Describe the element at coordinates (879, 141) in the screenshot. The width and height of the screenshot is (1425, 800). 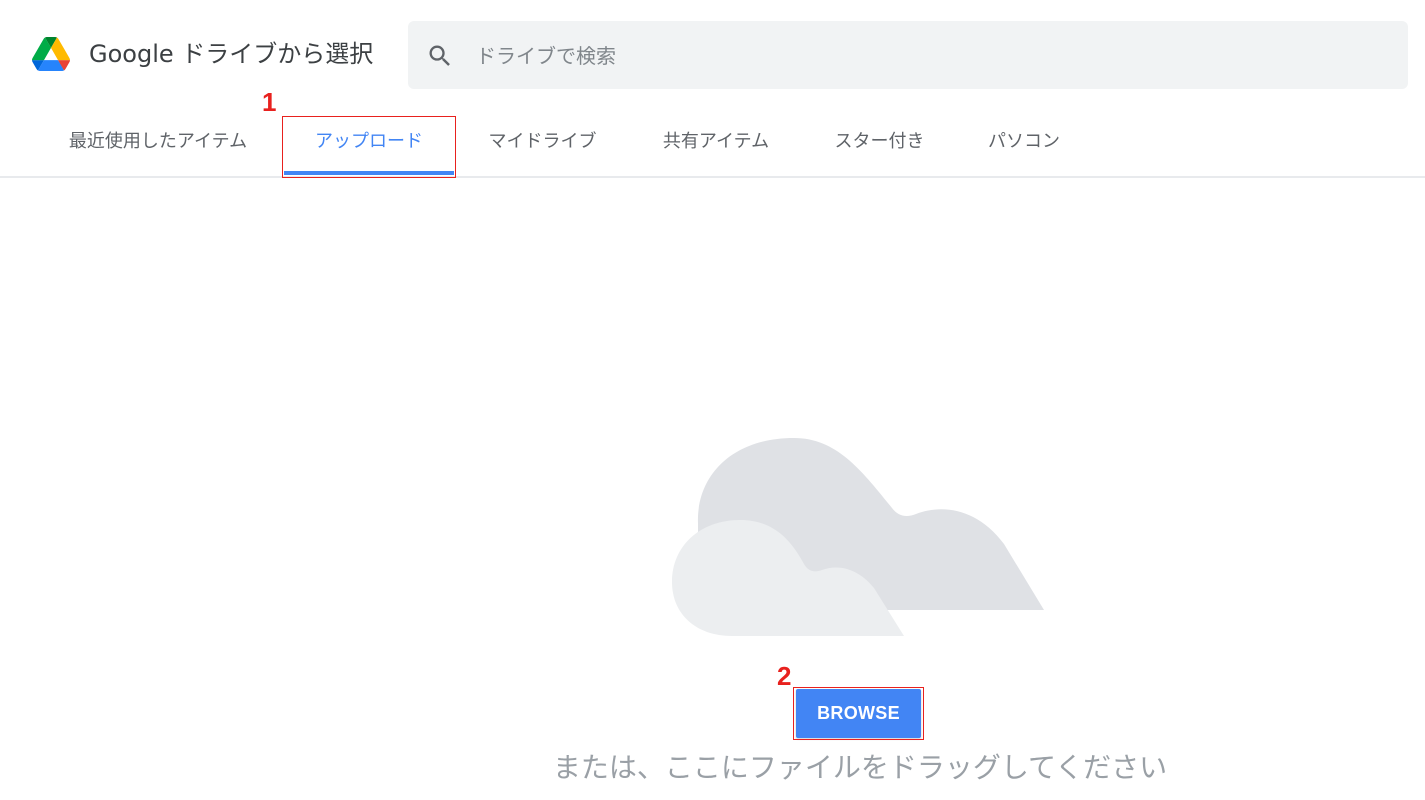
I see `tab-starred-label: スター付き` at that location.